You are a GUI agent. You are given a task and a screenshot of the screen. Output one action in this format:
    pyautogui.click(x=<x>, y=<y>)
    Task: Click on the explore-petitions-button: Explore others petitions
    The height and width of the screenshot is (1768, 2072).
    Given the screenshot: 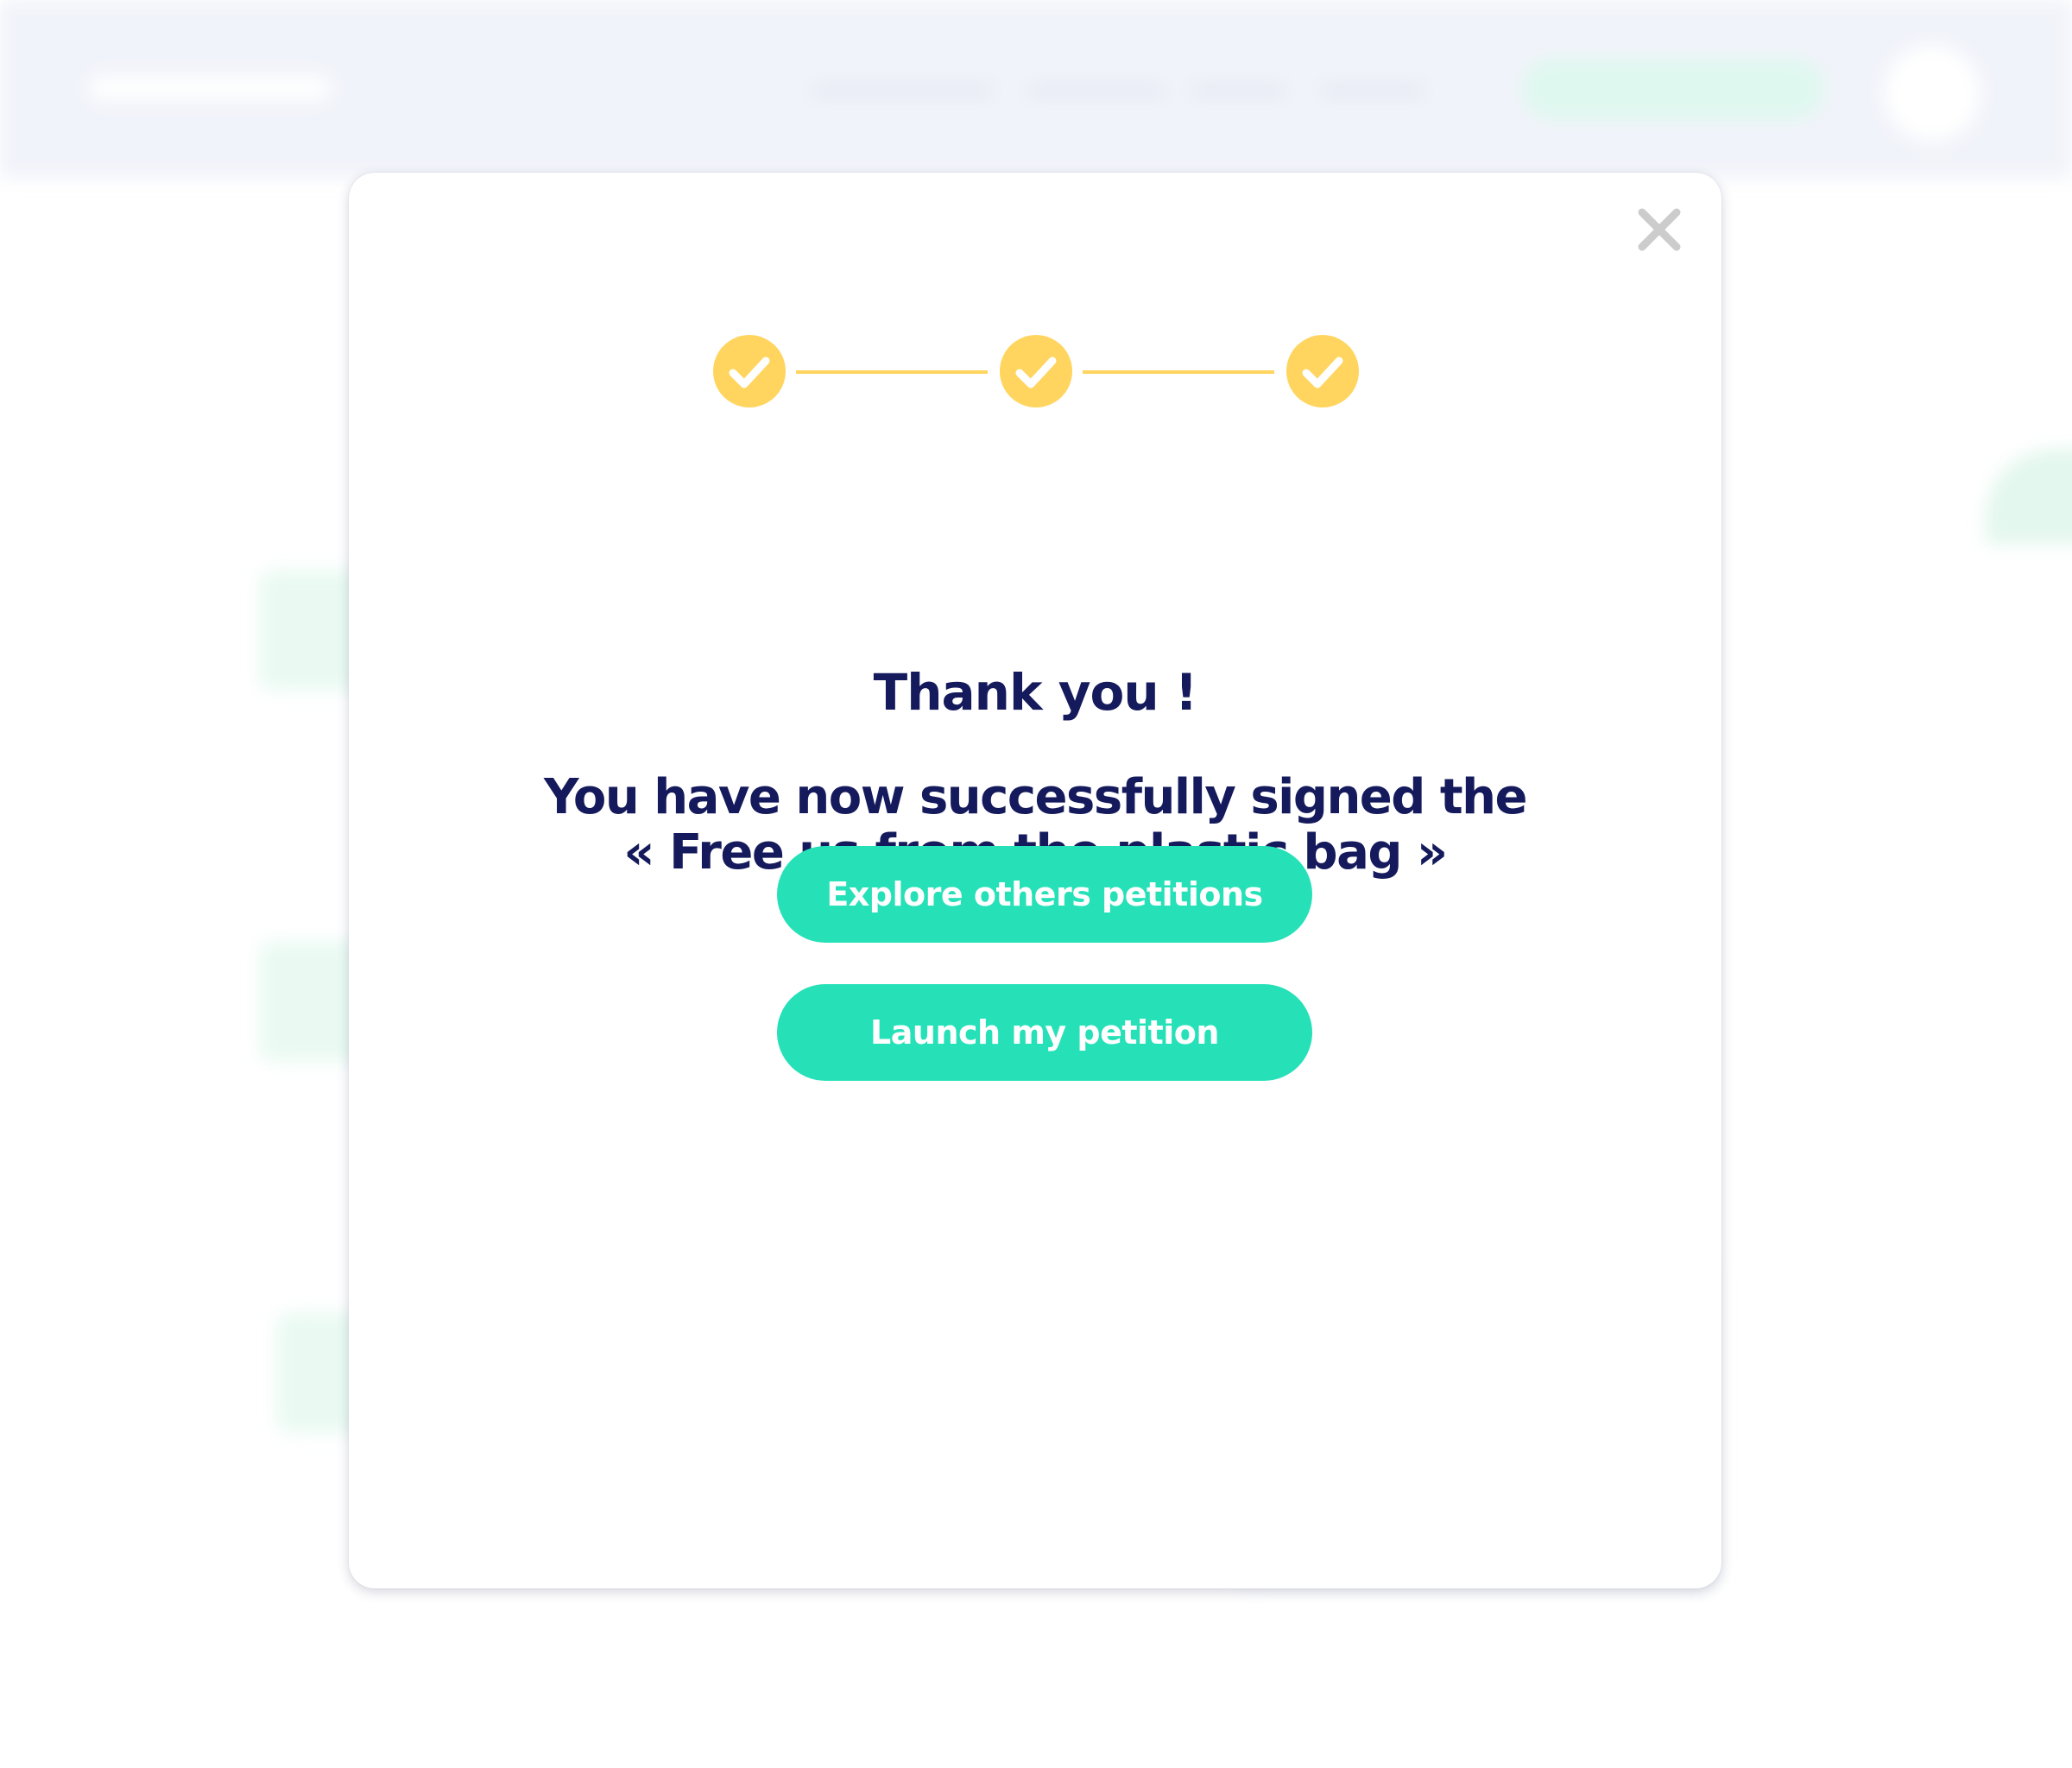 What is the action you would take?
    pyautogui.click(x=1044, y=895)
    